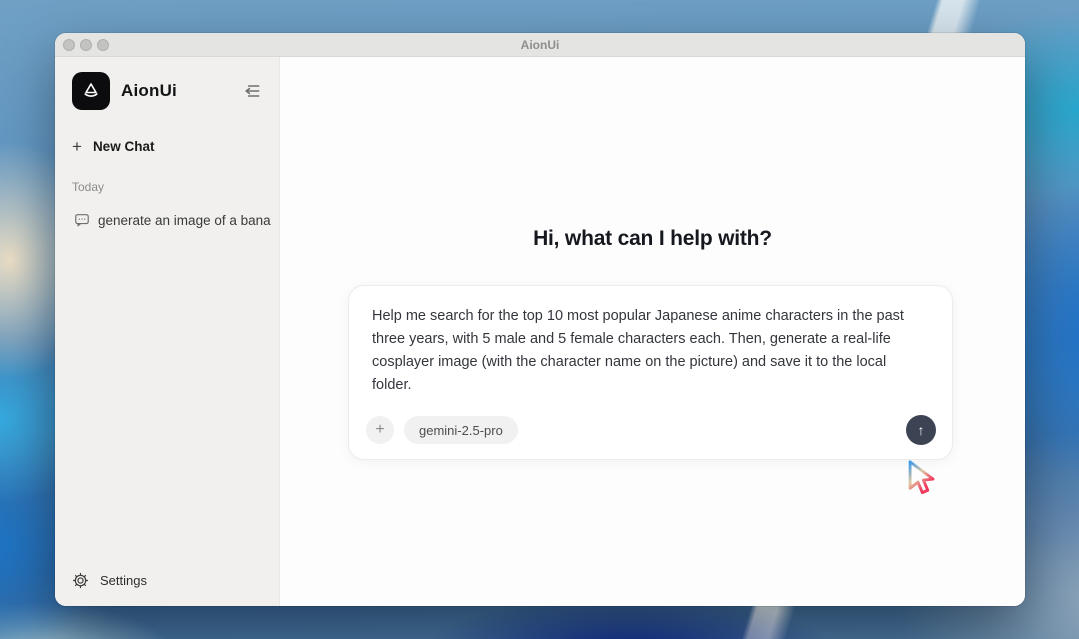 The width and height of the screenshot is (1079, 639). I want to click on mouse-cursor-icon, so click(922, 478).